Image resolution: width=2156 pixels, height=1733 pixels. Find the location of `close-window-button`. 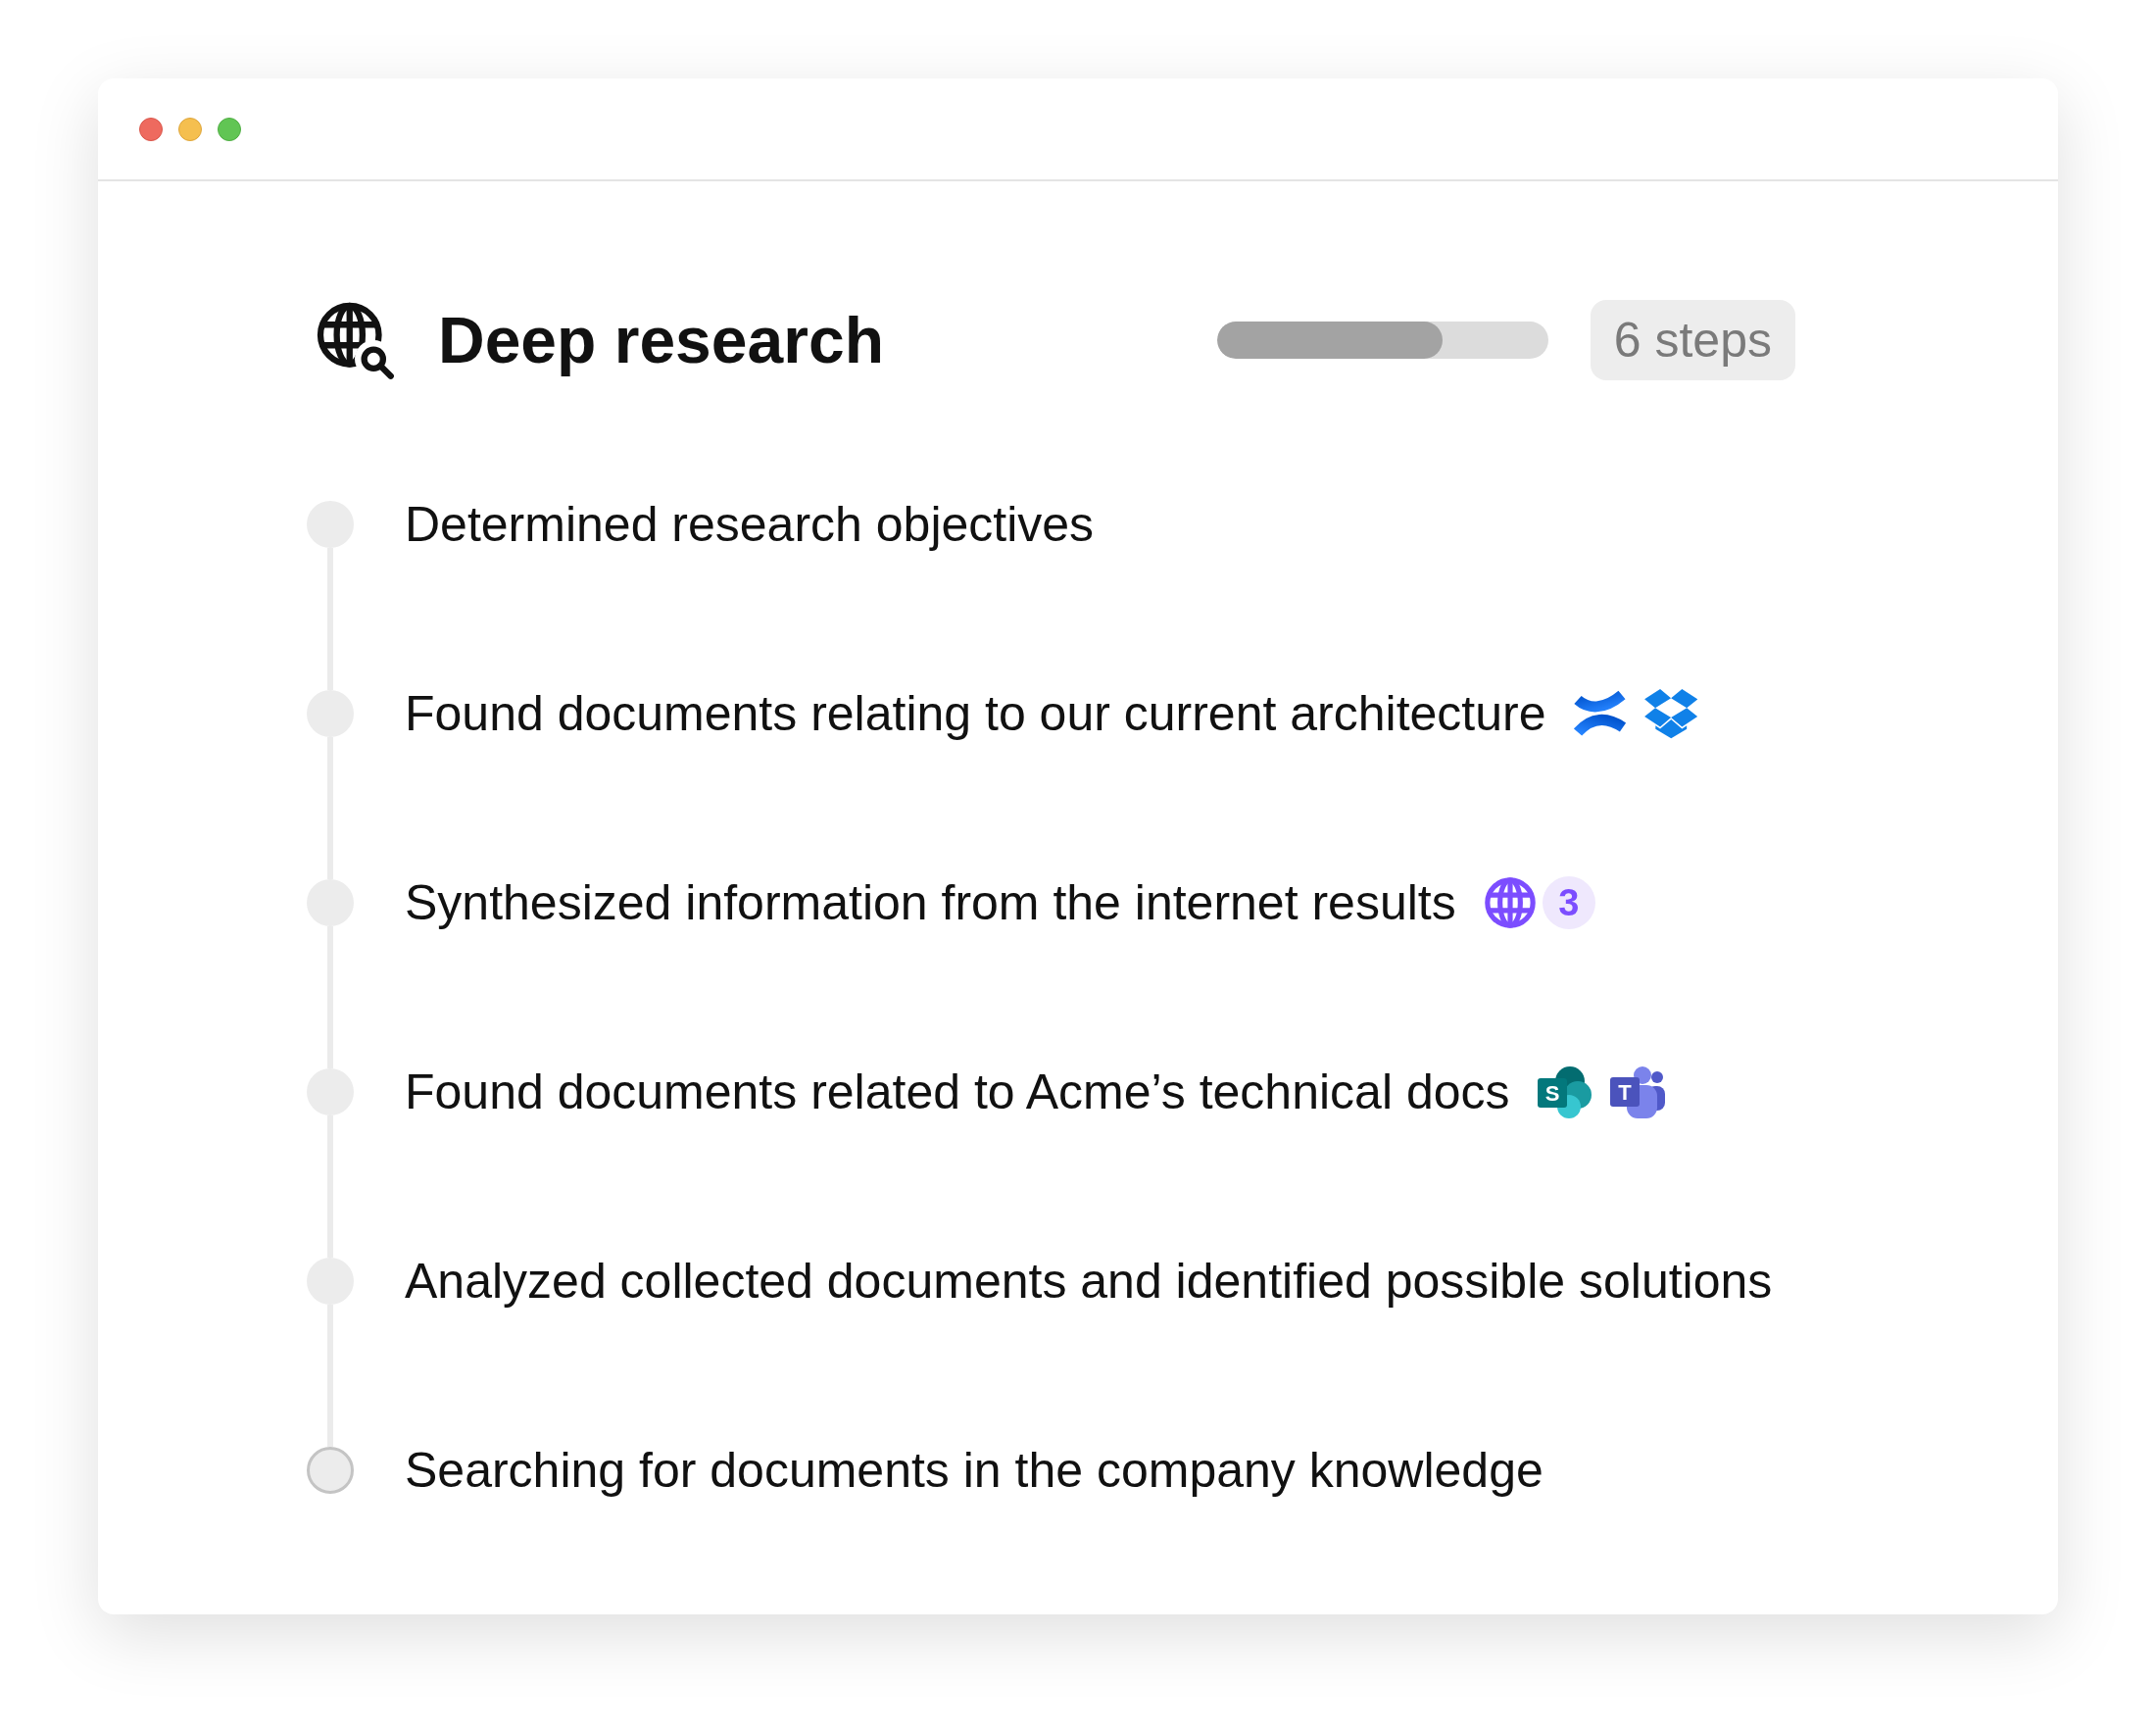

close-window-button is located at coordinates (151, 129).